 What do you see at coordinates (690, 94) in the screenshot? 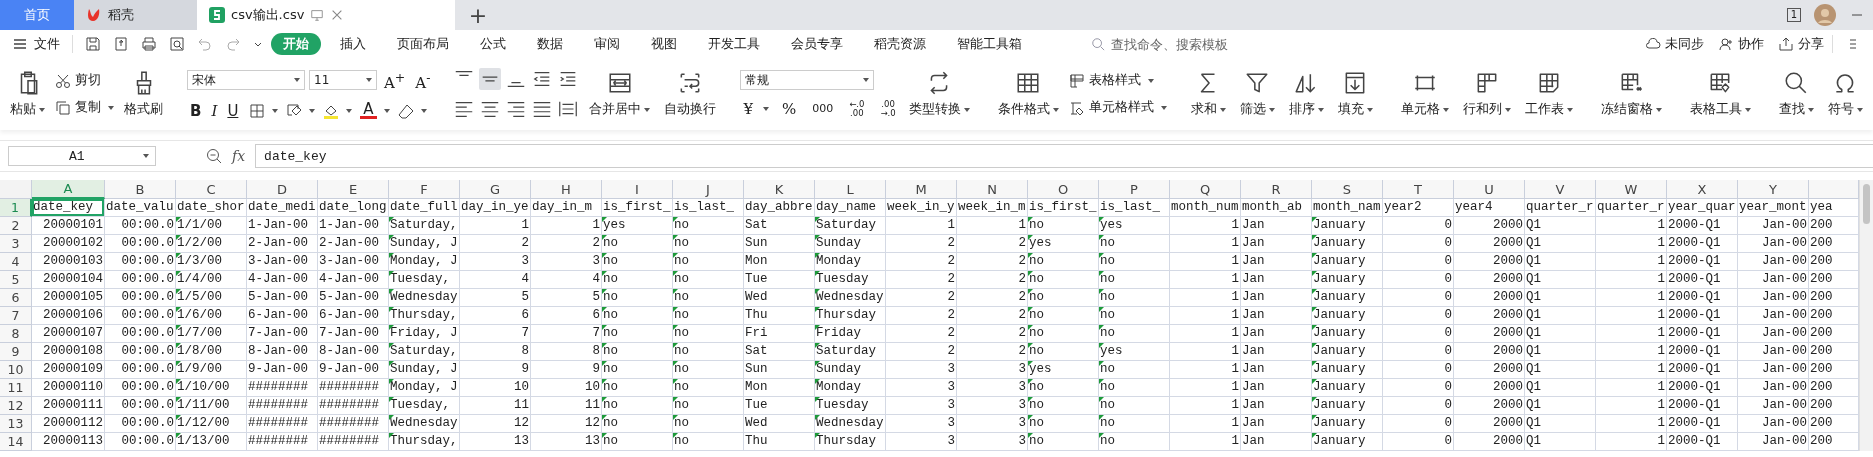
I see `wrap-text-button: 自动换行` at bounding box center [690, 94].